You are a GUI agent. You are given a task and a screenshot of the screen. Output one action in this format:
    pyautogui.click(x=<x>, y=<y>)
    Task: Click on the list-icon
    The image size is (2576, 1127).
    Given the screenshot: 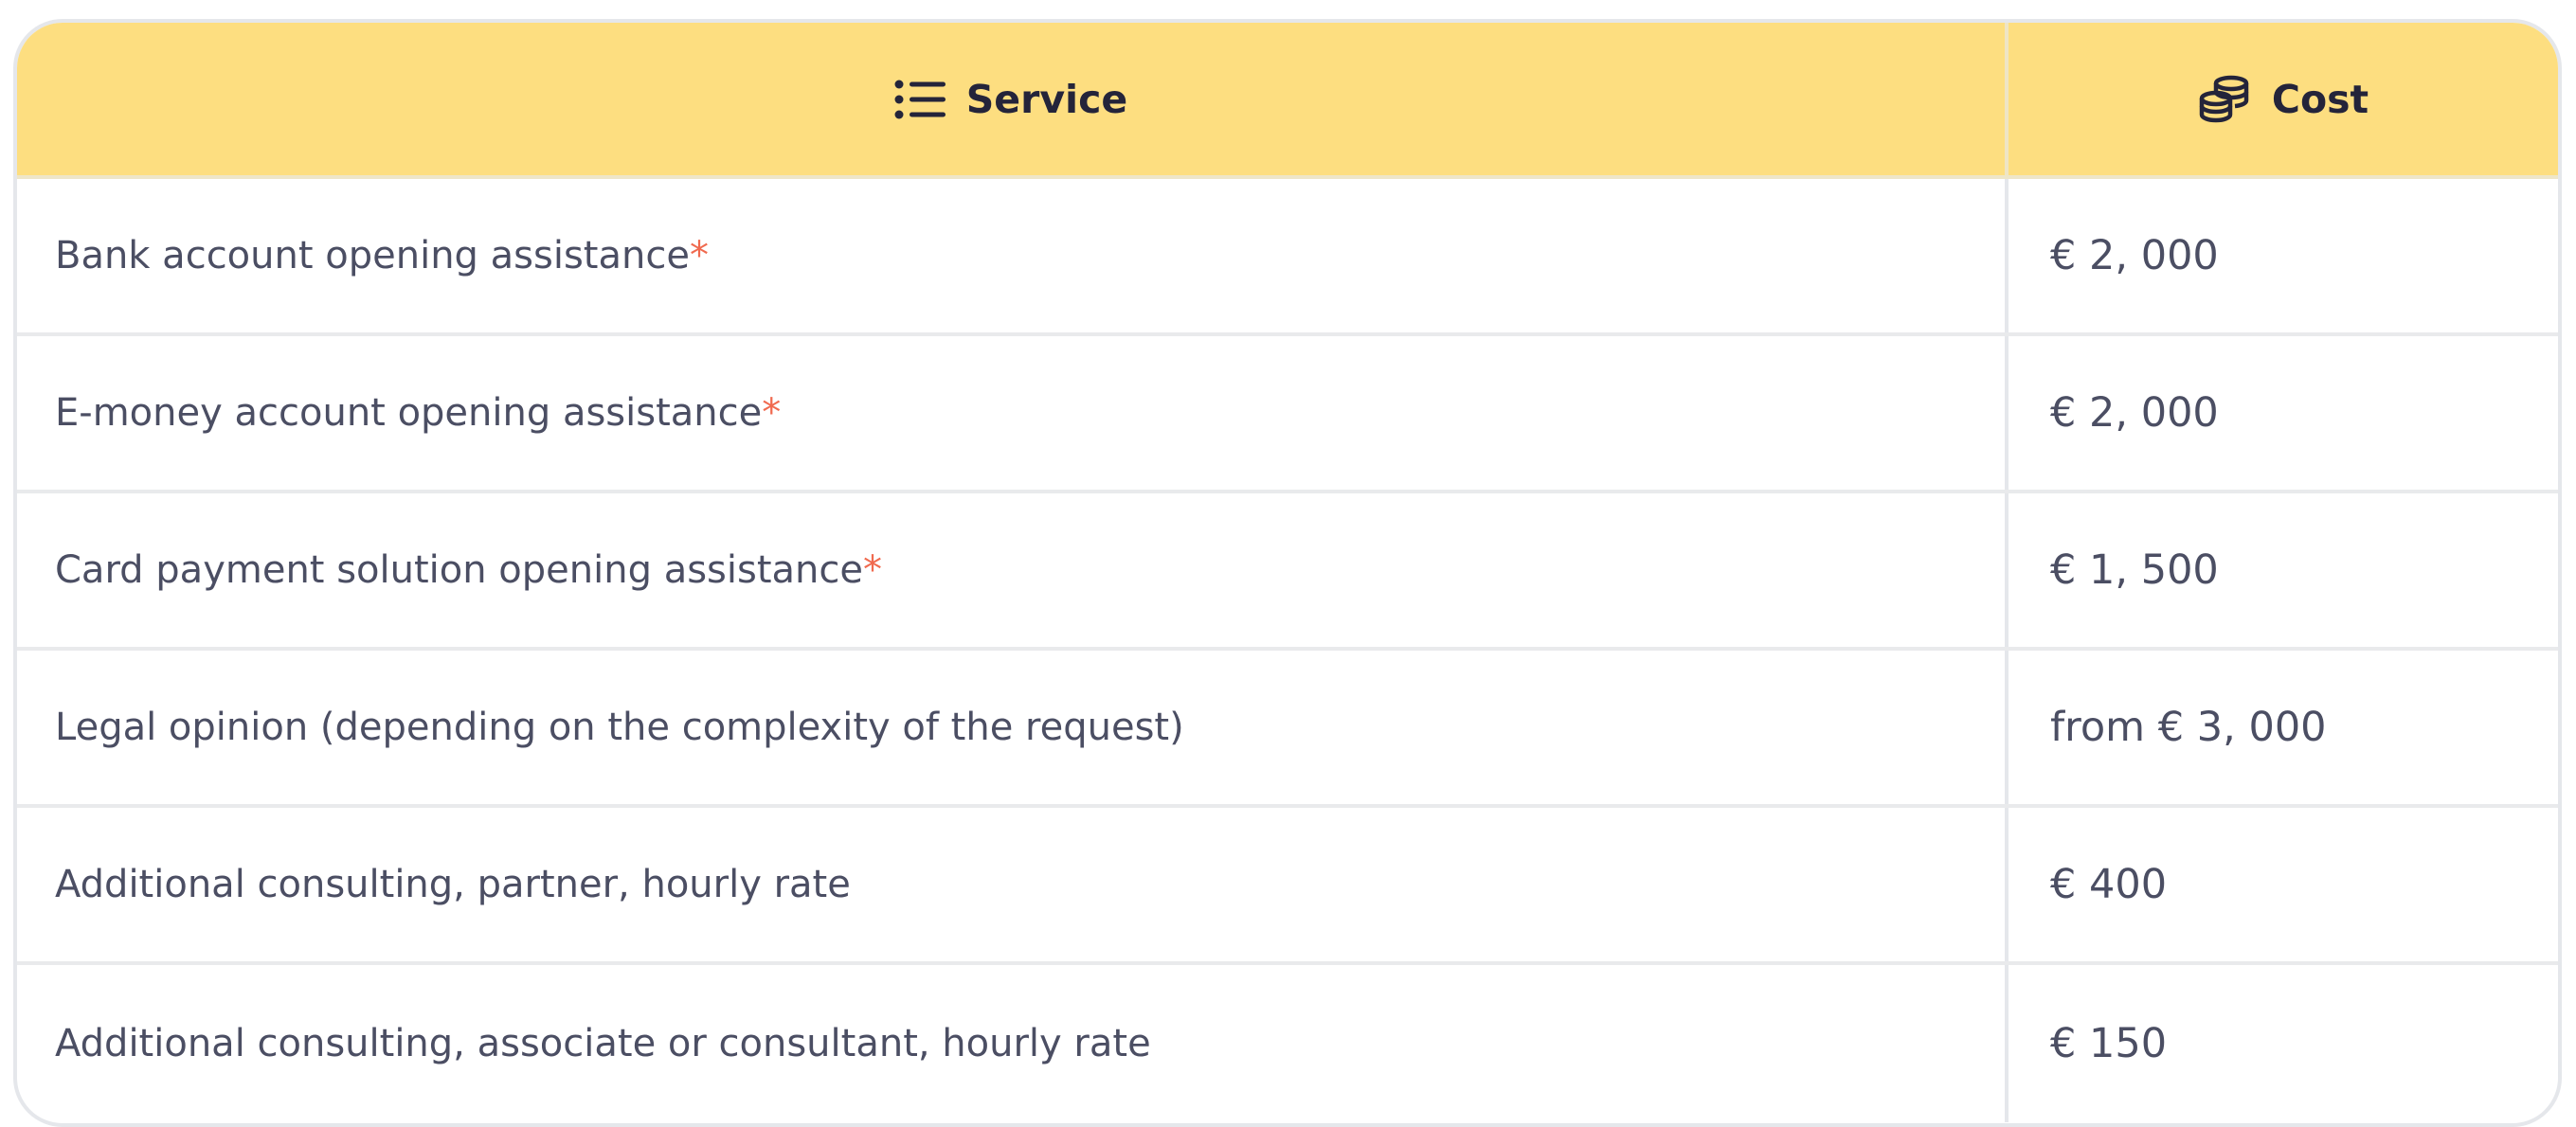 What is the action you would take?
    pyautogui.click(x=920, y=99)
    